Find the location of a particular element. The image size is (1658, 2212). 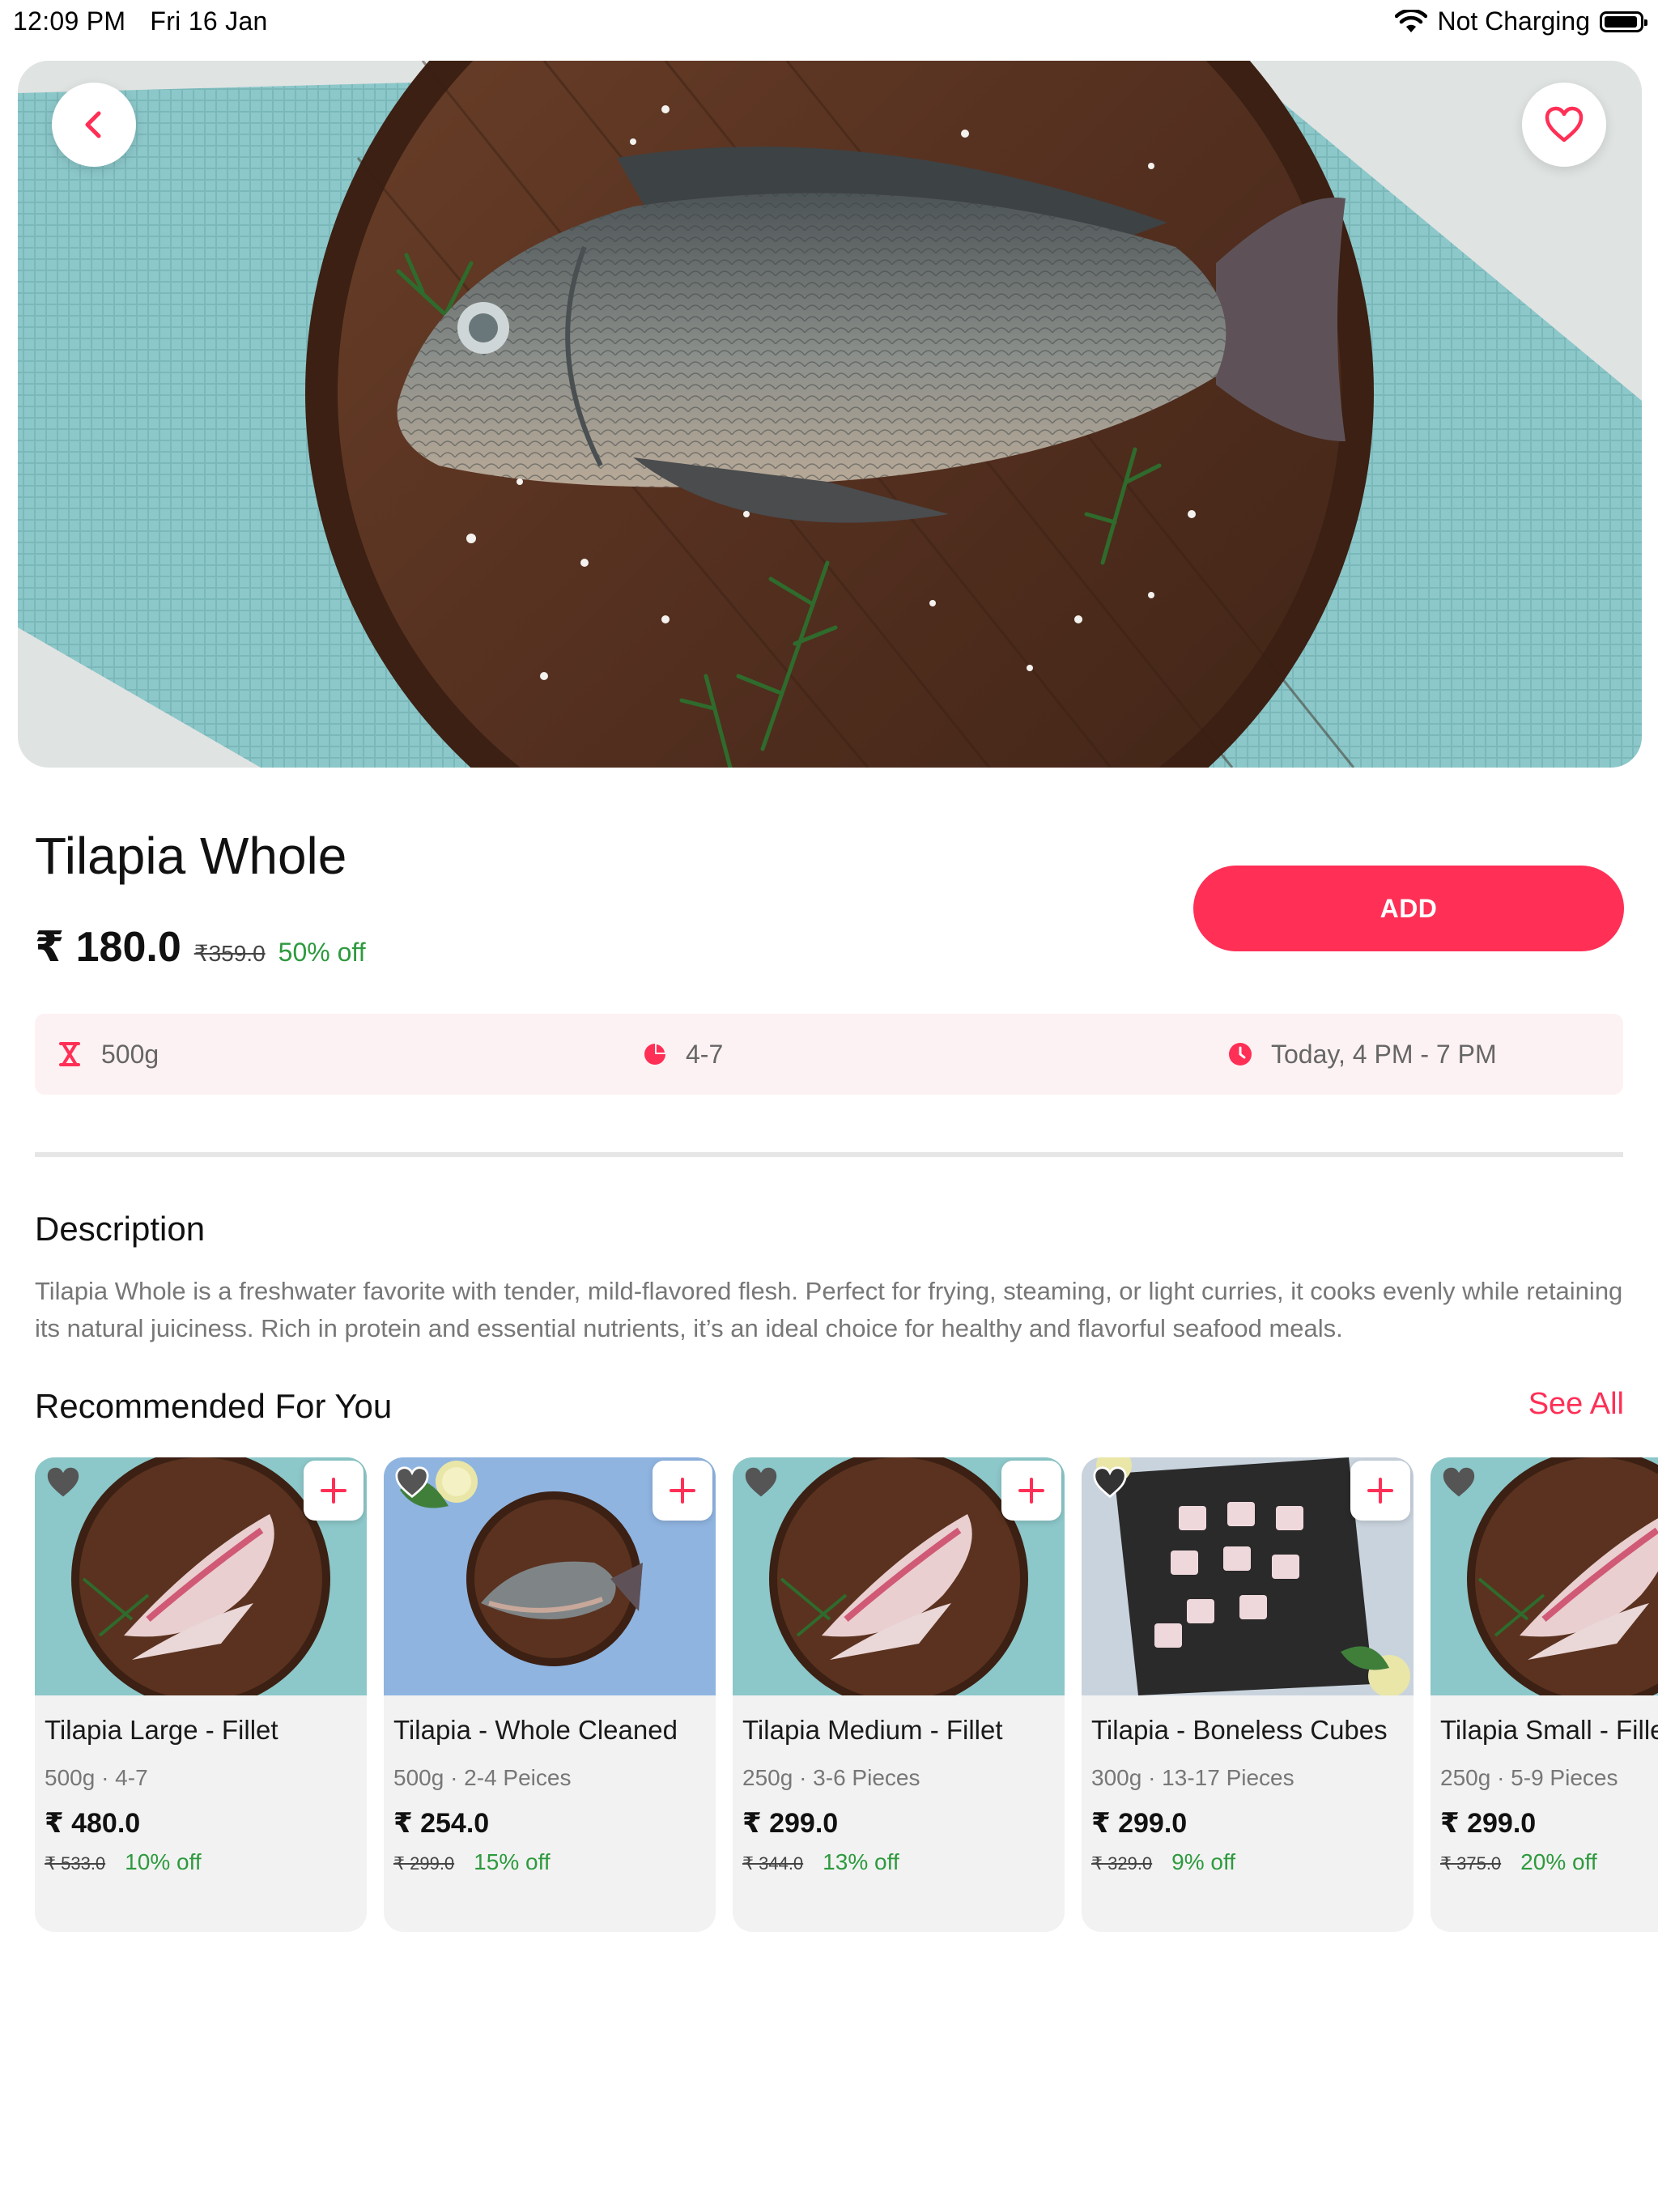

delivery-info: Today, 4 PM - 7 PM is located at coordinates (1362, 1054).